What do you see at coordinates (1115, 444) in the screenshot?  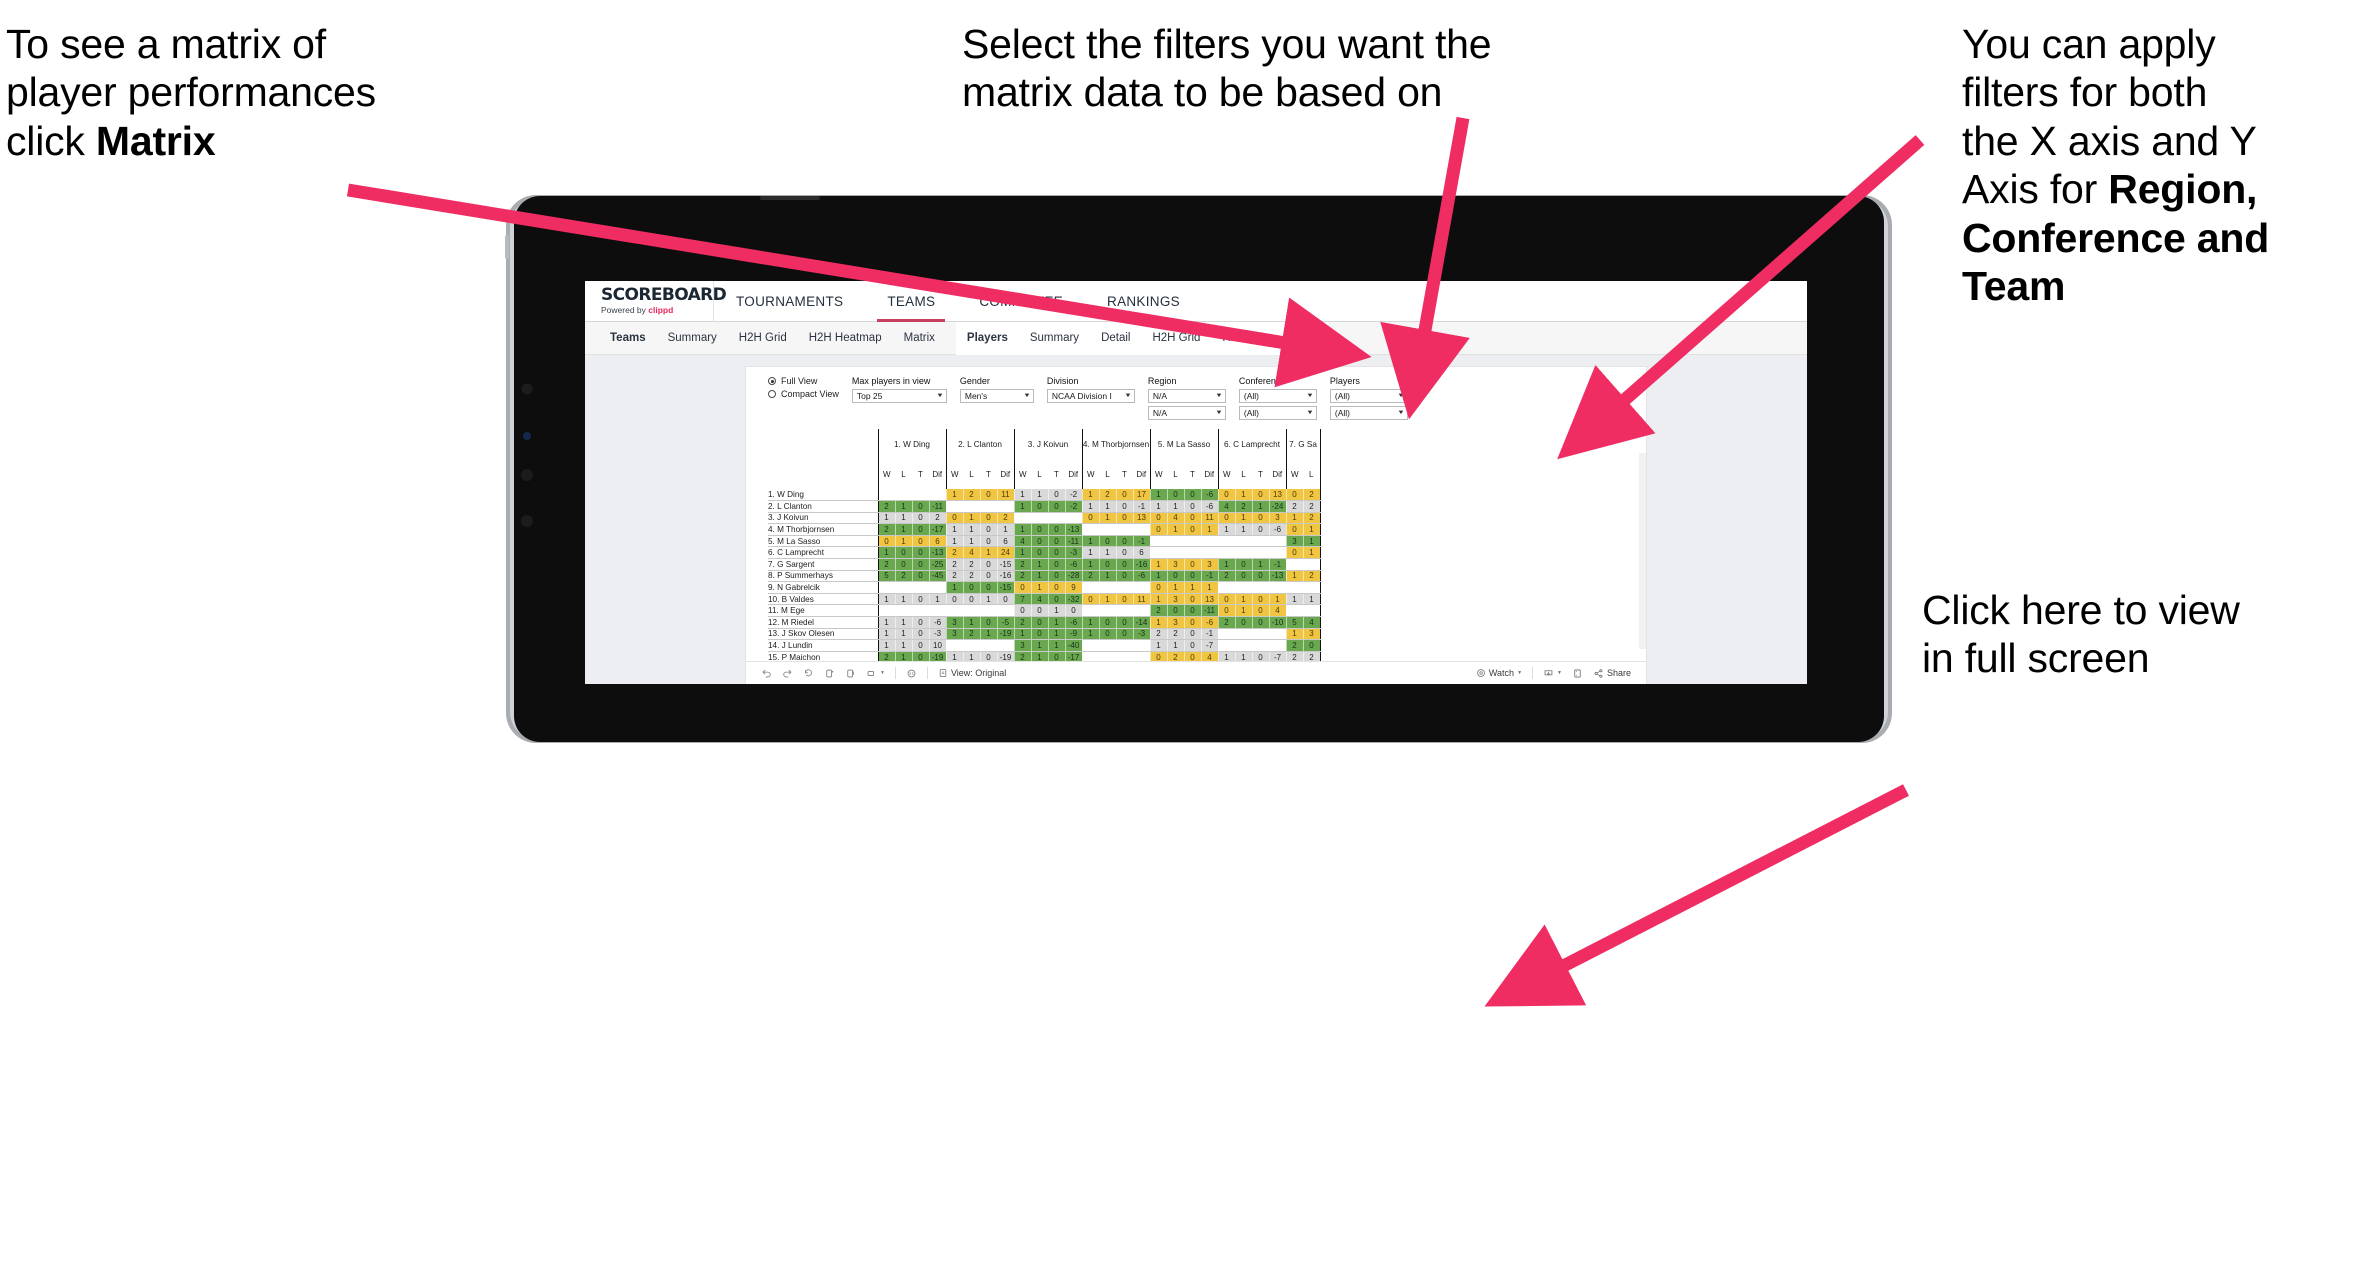 I see `matrix-column-header: 4. M Thorbjornsen` at bounding box center [1115, 444].